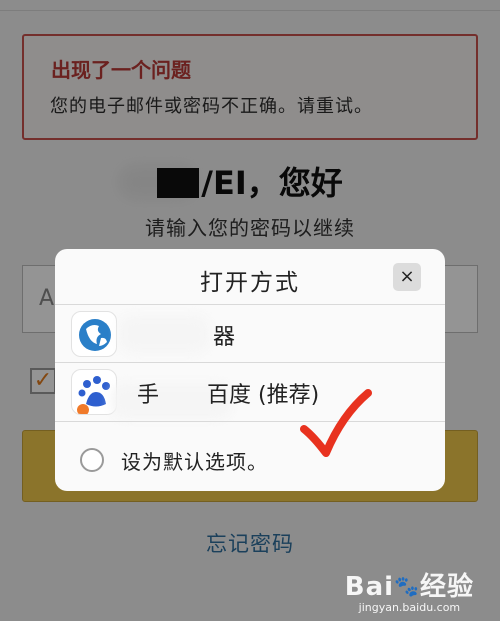 The height and width of the screenshot is (621, 500). I want to click on red-checkmark-annotation, so click(336, 423).